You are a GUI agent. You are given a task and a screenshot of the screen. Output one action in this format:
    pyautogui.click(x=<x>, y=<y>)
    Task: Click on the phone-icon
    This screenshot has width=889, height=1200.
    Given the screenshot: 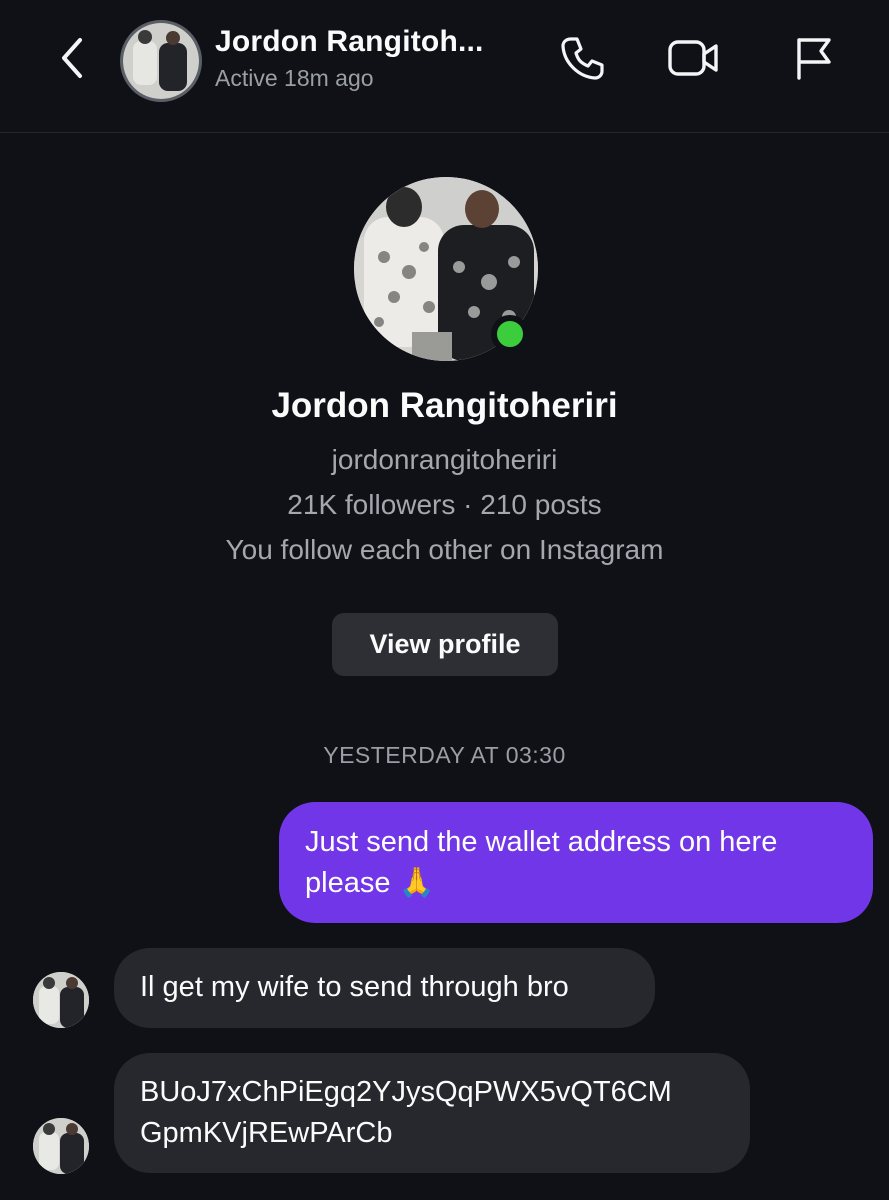 What is the action you would take?
    pyautogui.click(x=582, y=58)
    